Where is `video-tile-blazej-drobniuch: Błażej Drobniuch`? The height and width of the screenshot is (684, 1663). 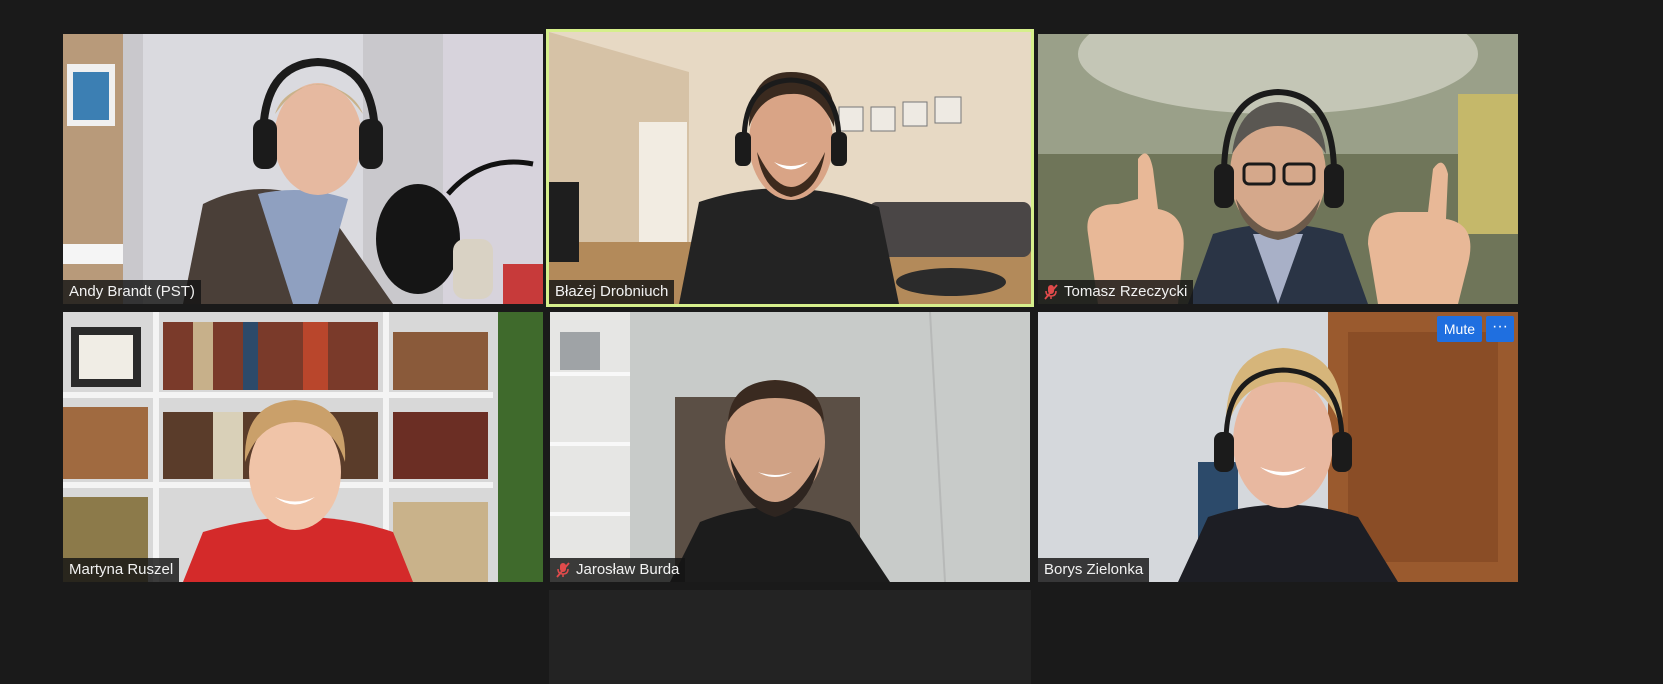 video-tile-blazej-drobniuch: Błażej Drobniuch is located at coordinates (790, 168).